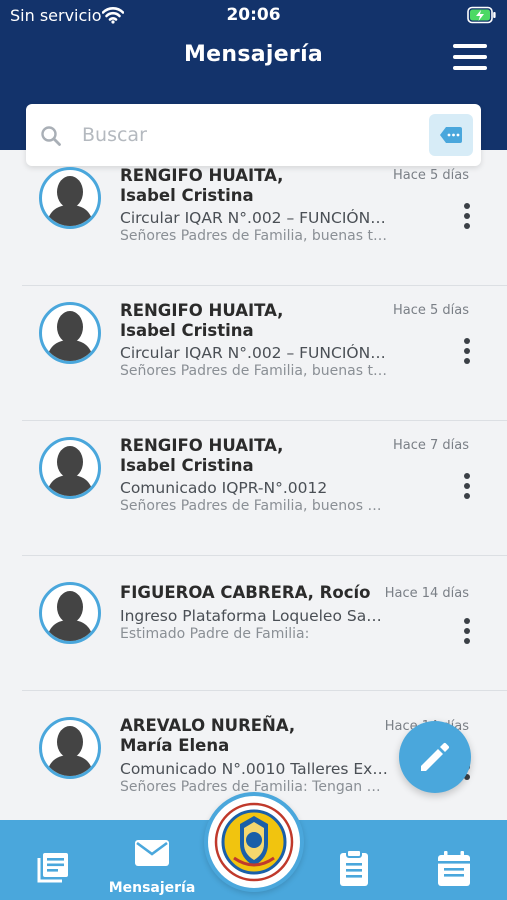  Describe the element at coordinates (470, 46) in the screenshot. I see `menu-icon` at that location.